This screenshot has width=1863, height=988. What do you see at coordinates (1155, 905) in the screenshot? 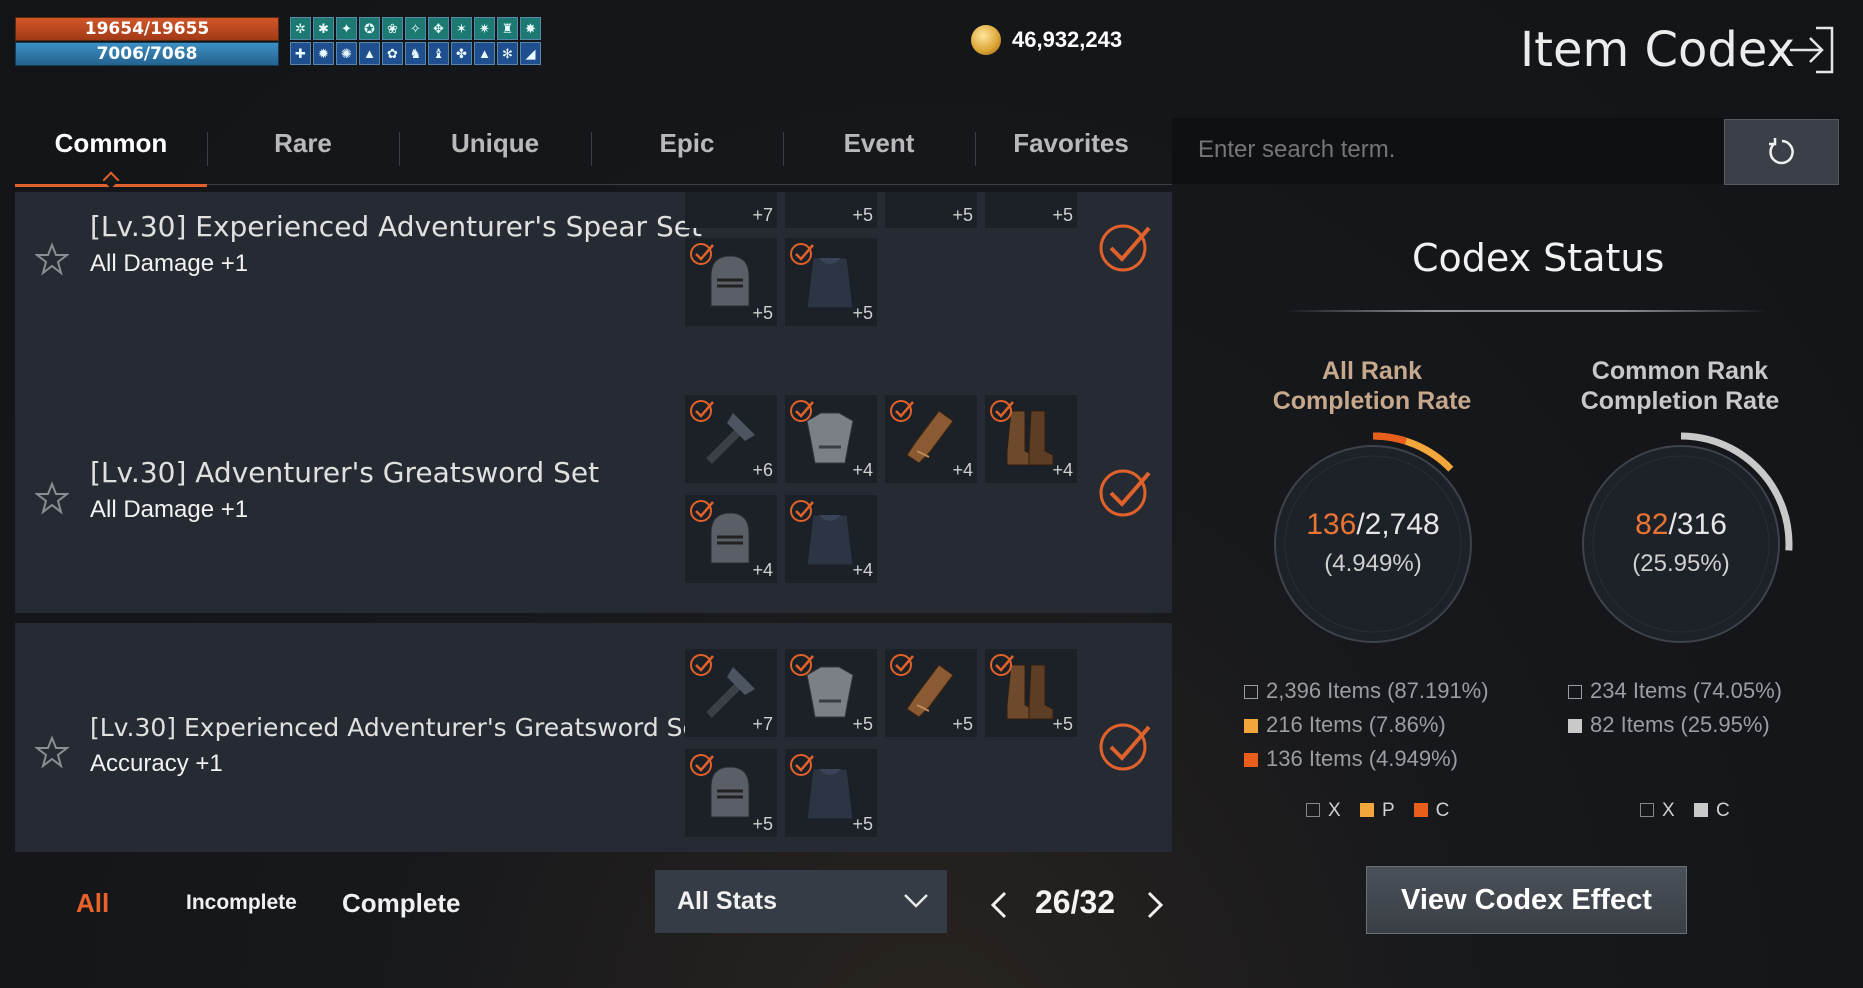
I see `next-page-icon` at bounding box center [1155, 905].